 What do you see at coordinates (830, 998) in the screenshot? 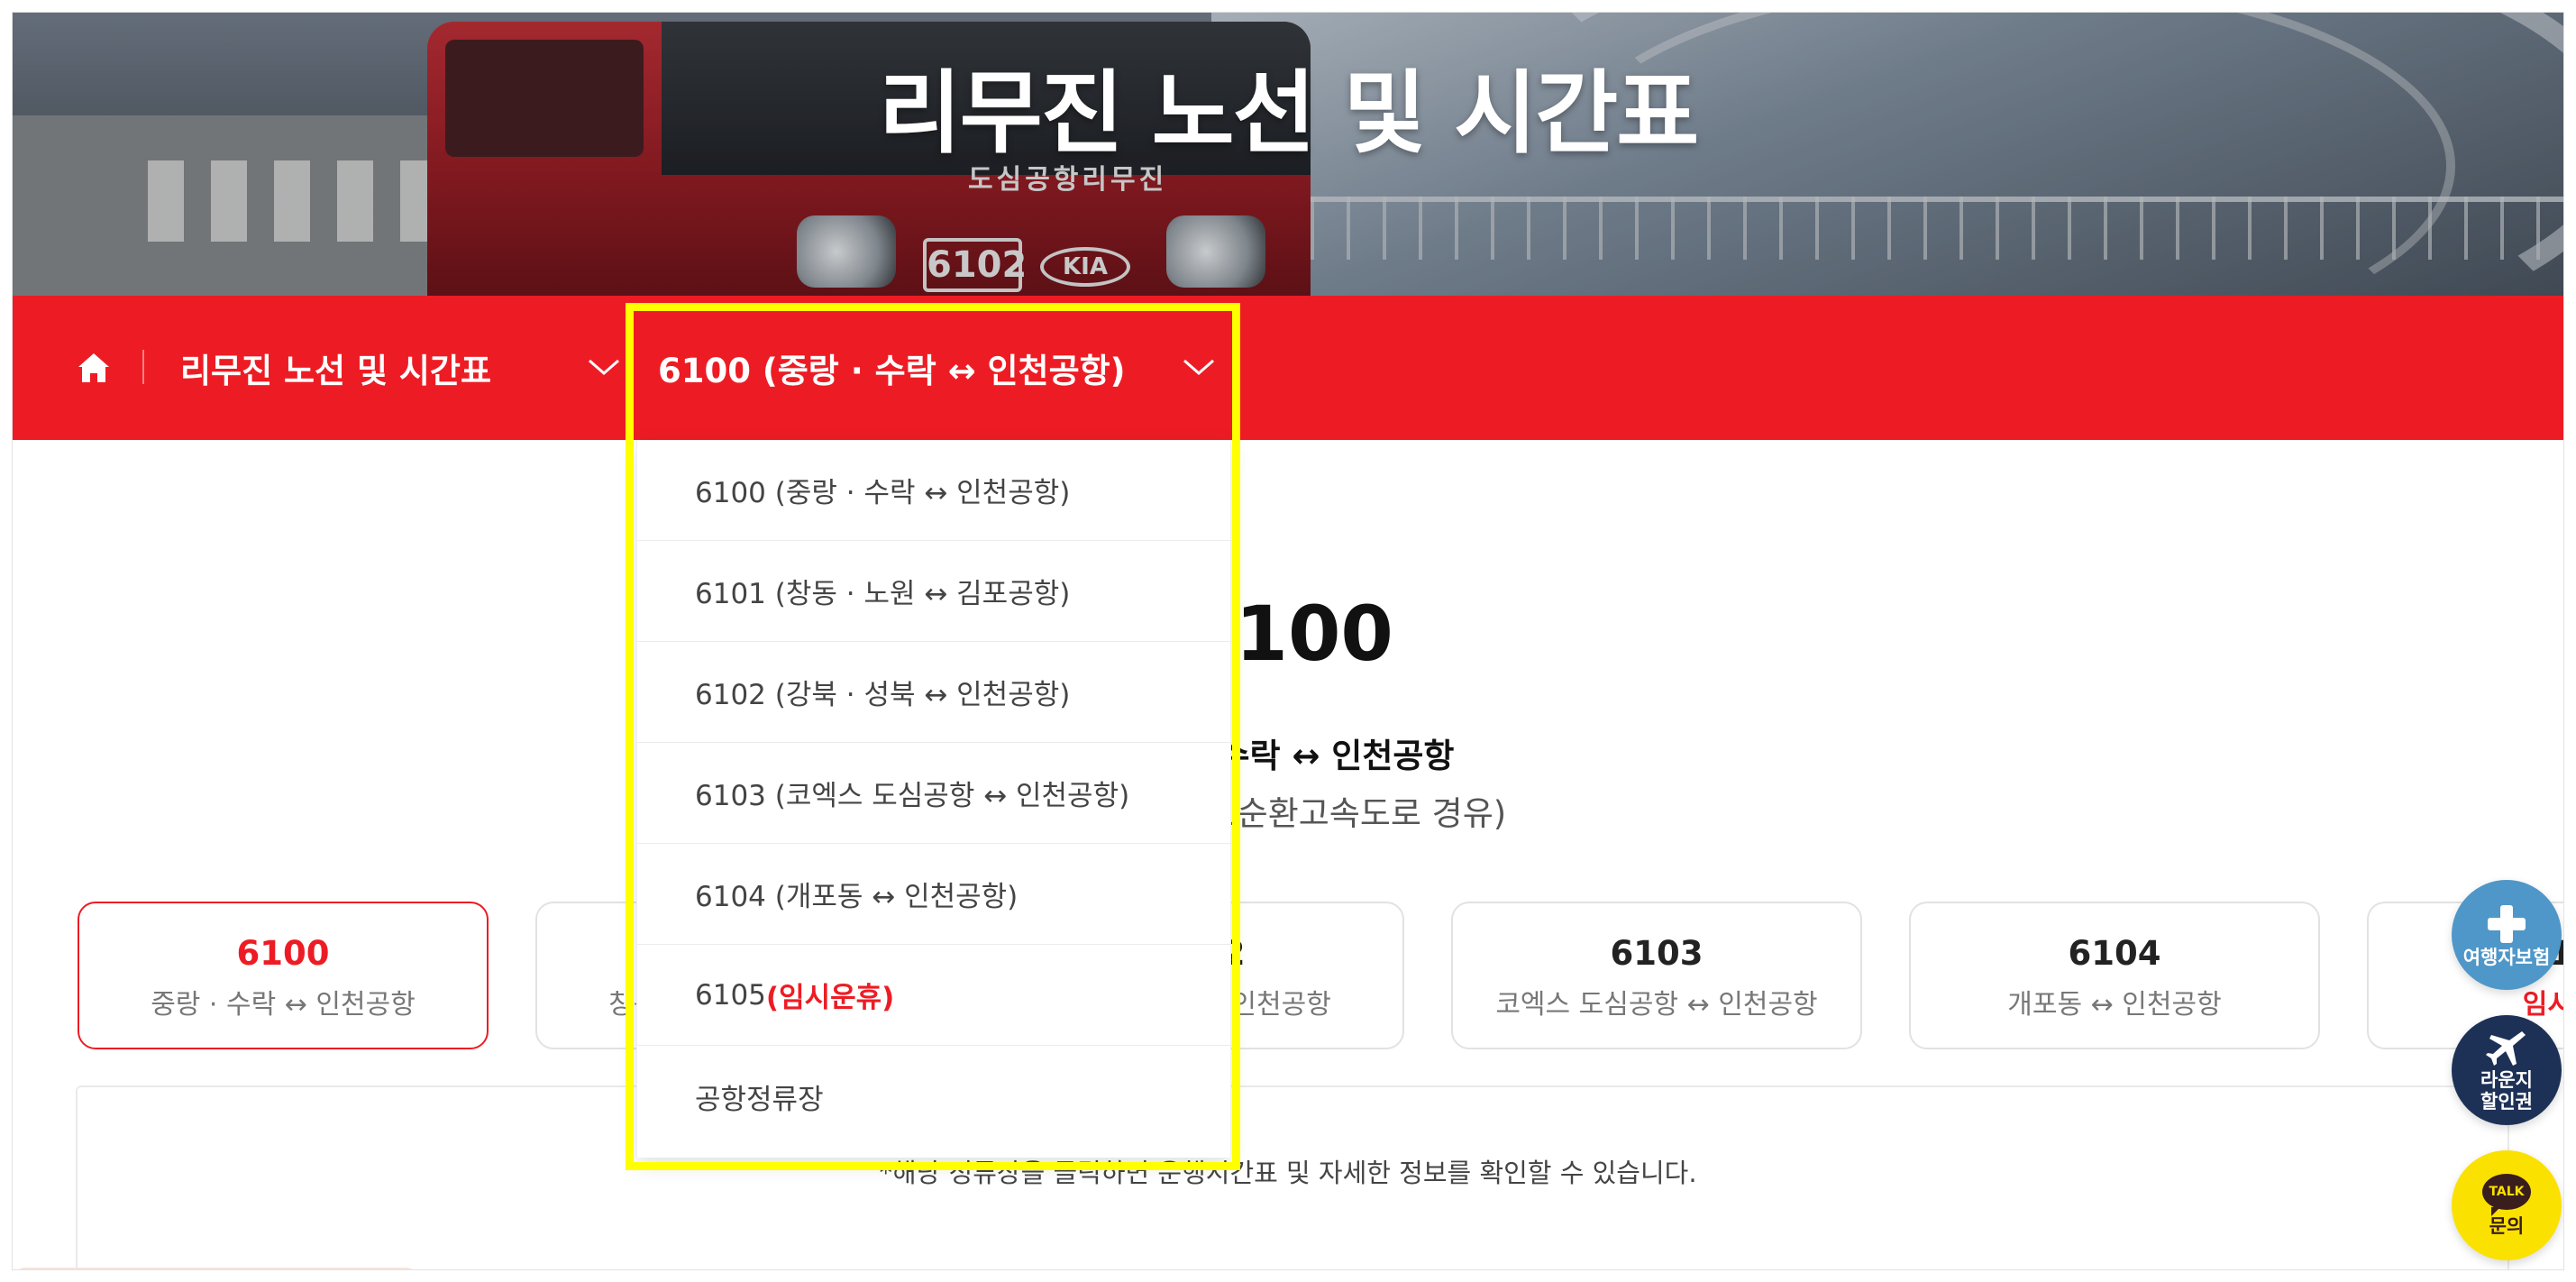
I see `dropdown-item-status: (임시운휴)` at bounding box center [830, 998].